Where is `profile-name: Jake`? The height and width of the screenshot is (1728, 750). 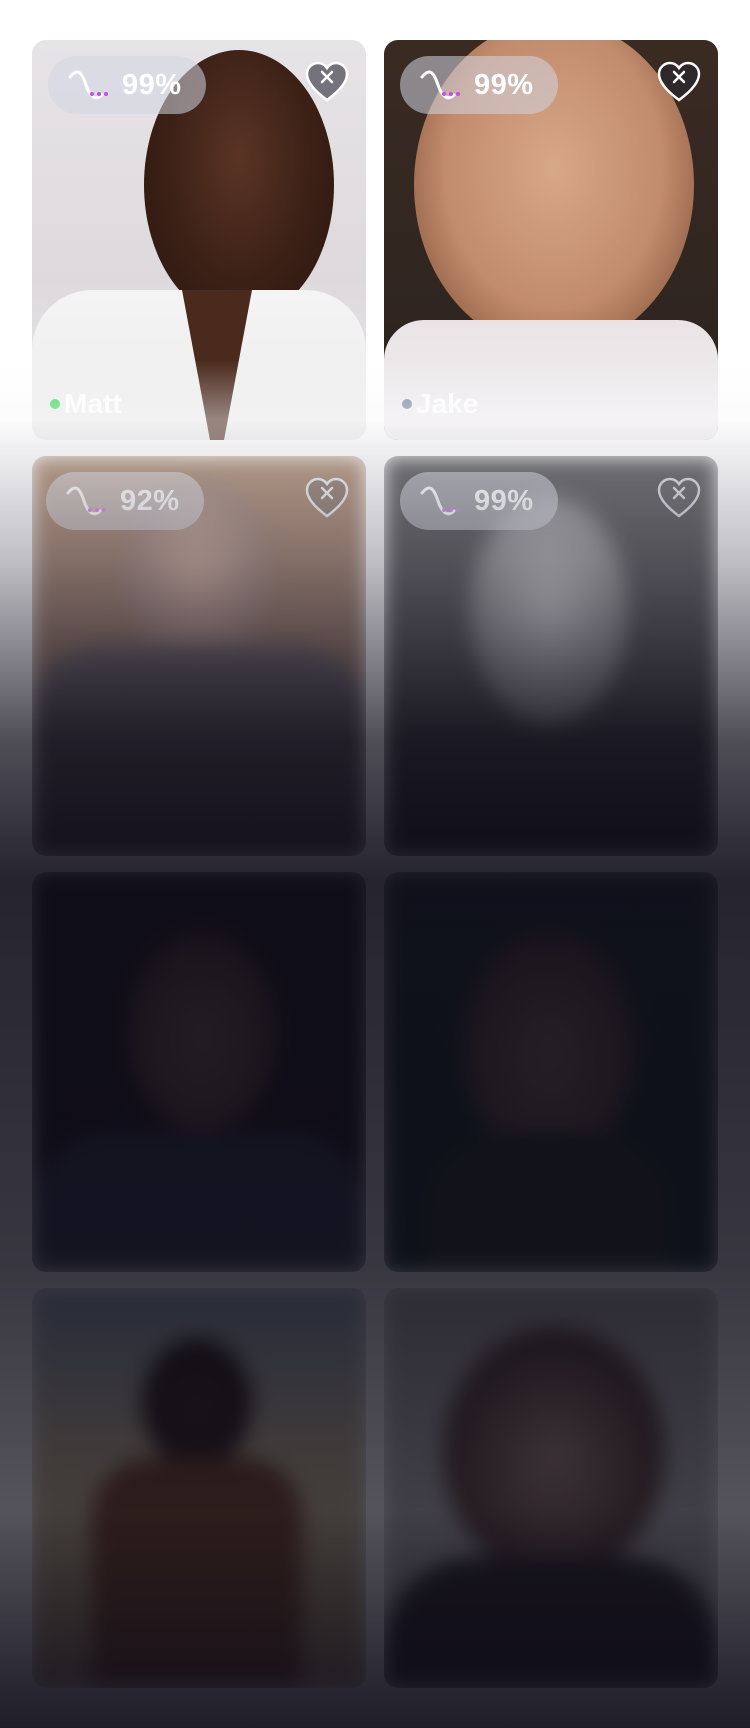 profile-name: Jake is located at coordinates (447, 403).